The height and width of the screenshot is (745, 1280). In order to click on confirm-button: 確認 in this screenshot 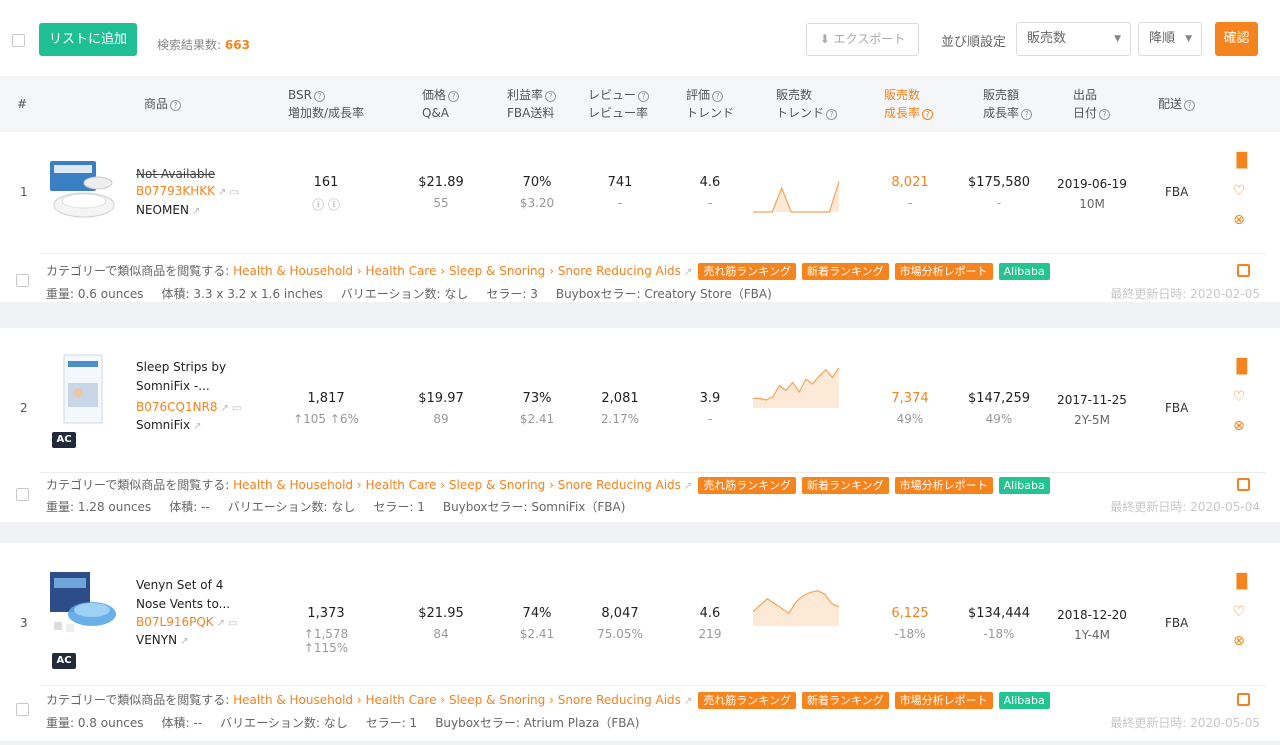, I will do `click(1236, 39)`.